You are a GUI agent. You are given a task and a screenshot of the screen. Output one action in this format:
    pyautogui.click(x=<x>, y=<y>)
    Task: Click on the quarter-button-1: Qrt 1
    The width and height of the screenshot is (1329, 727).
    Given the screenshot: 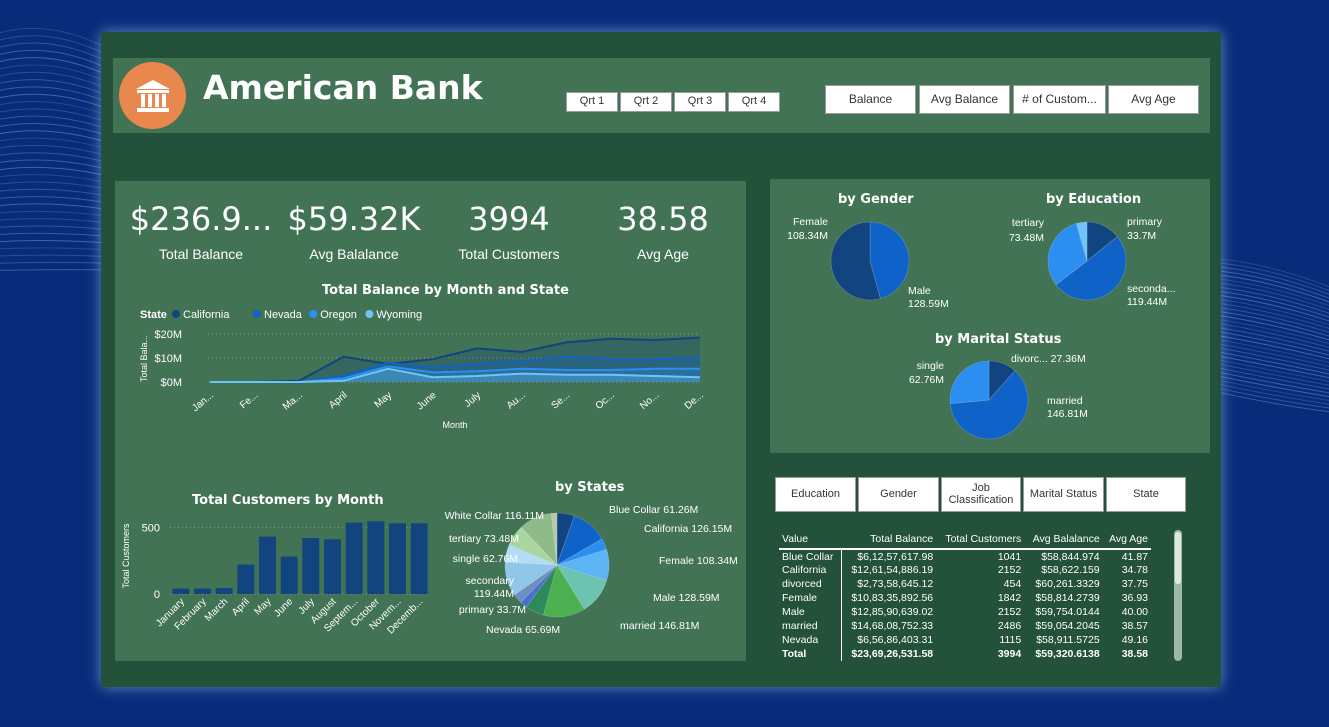 What is the action you would take?
    pyautogui.click(x=592, y=102)
    